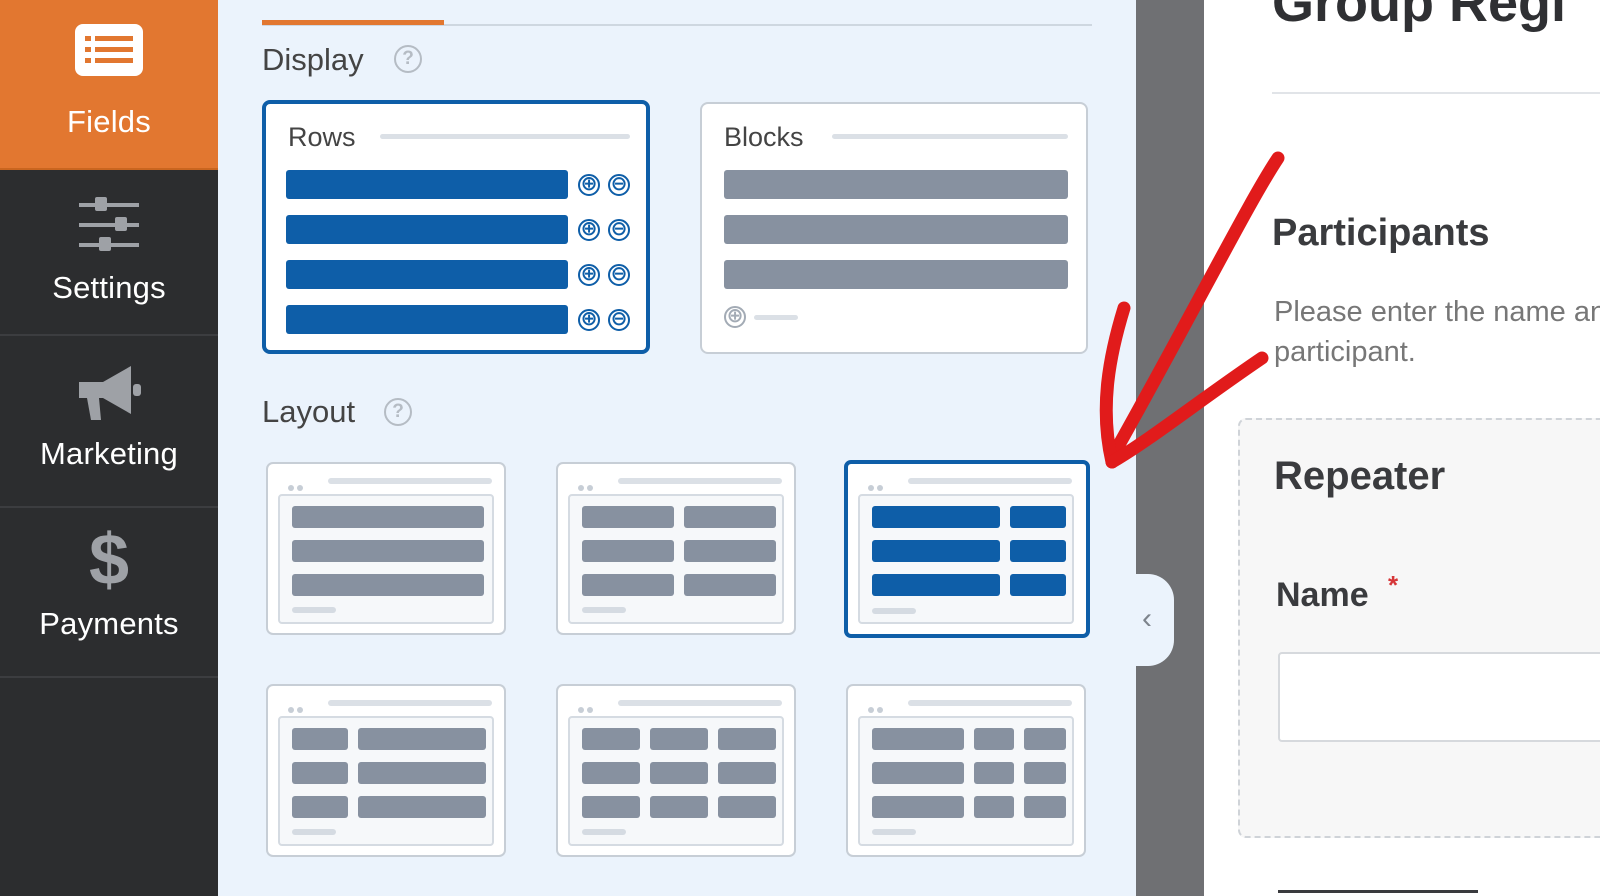  I want to click on display-help-icon: ?, so click(408, 59).